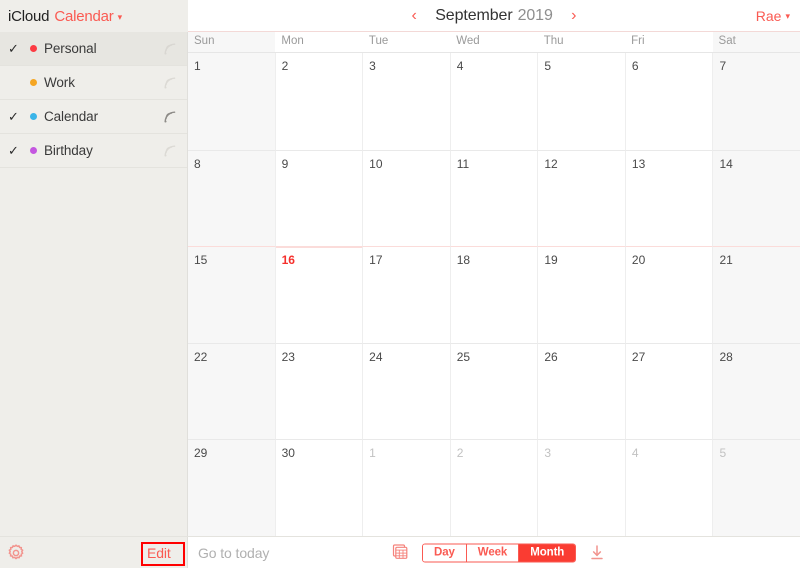 The height and width of the screenshot is (568, 800). I want to click on stacked-calendars-icon, so click(401, 553).